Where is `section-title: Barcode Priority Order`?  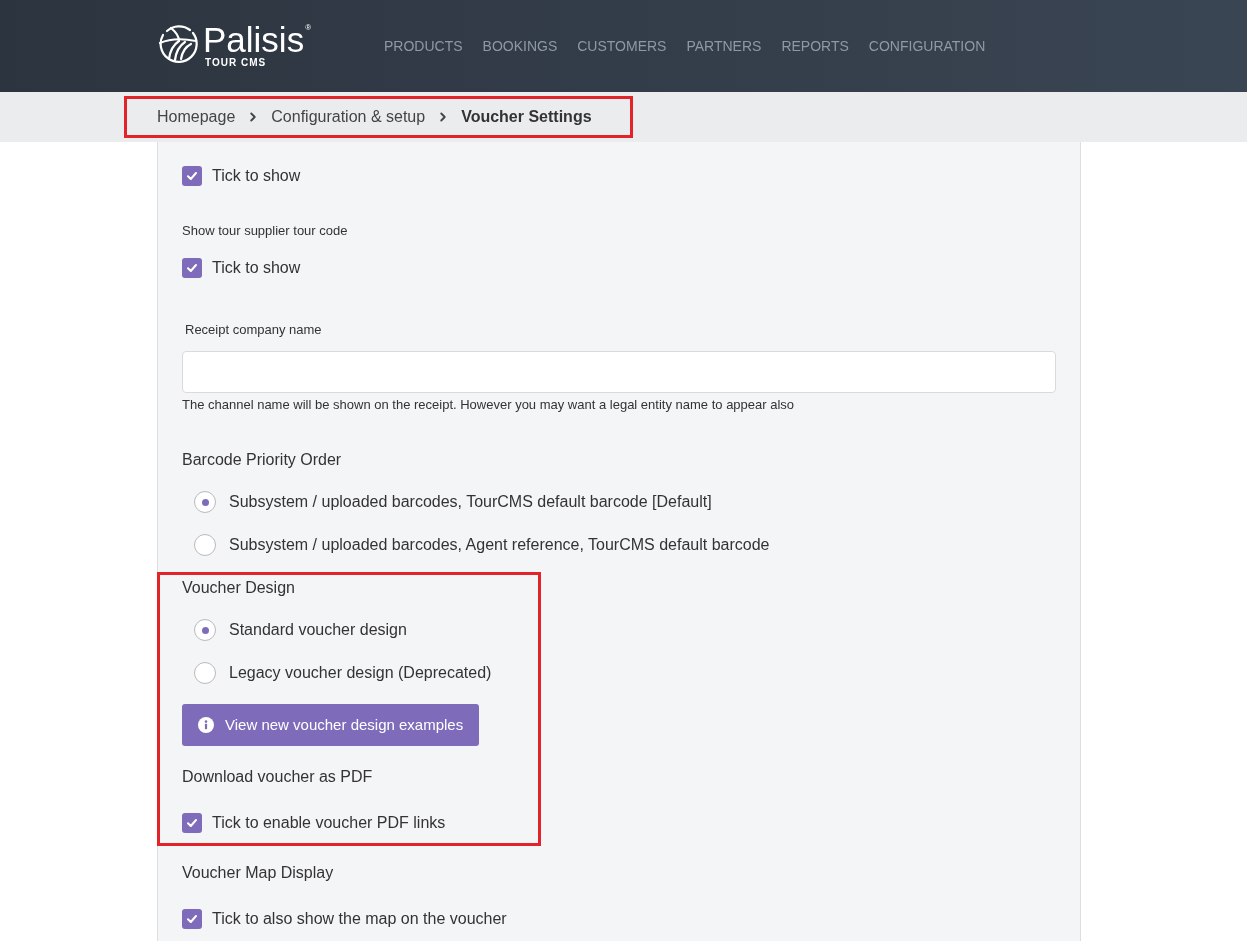 section-title: Barcode Priority Order is located at coordinates (262, 460).